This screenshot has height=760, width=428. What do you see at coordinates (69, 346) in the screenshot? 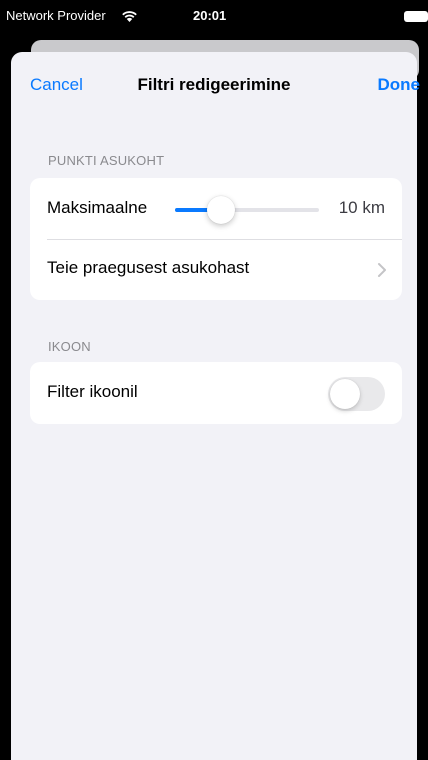
I see `section-header-icon: IKOON` at bounding box center [69, 346].